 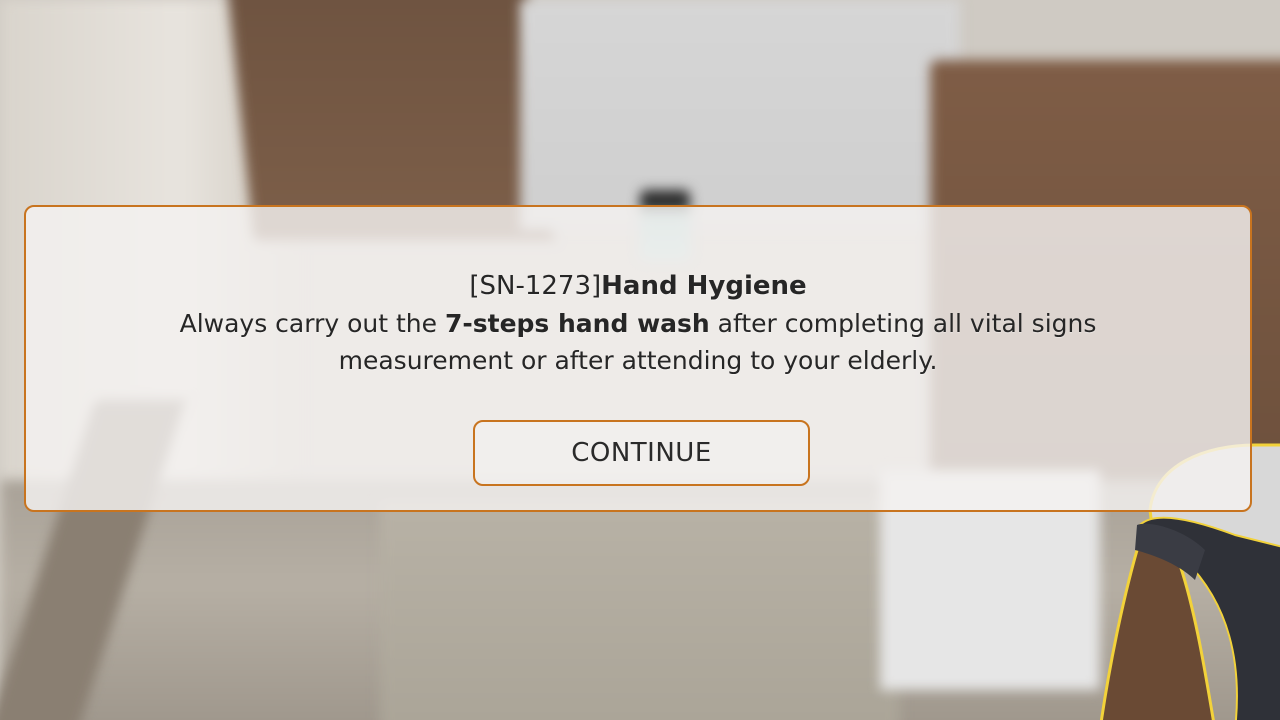 I want to click on continue-button: CONTINUE, so click(x=641, y=453).